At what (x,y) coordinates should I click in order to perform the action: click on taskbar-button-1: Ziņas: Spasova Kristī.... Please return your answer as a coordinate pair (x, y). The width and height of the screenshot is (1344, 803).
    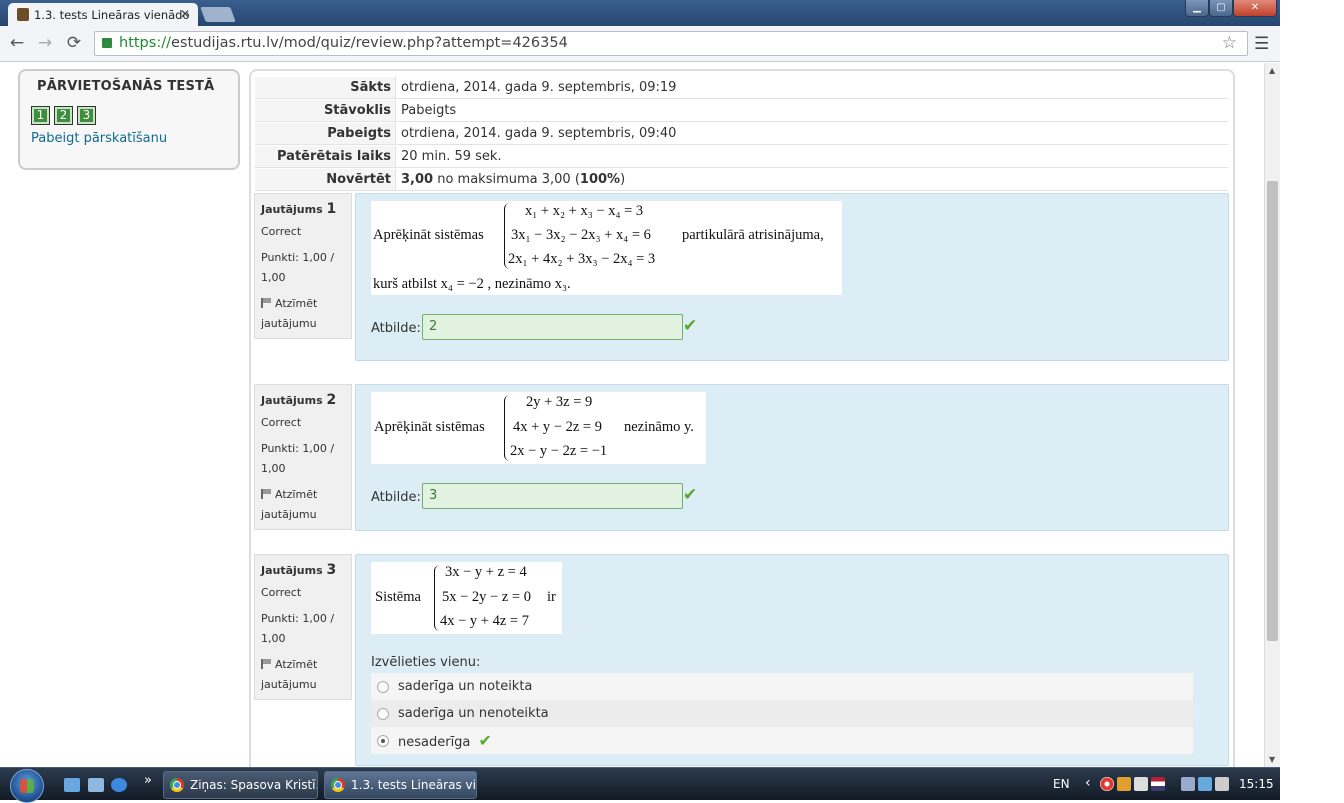
    Looking at the image, I should click on (240, 785).